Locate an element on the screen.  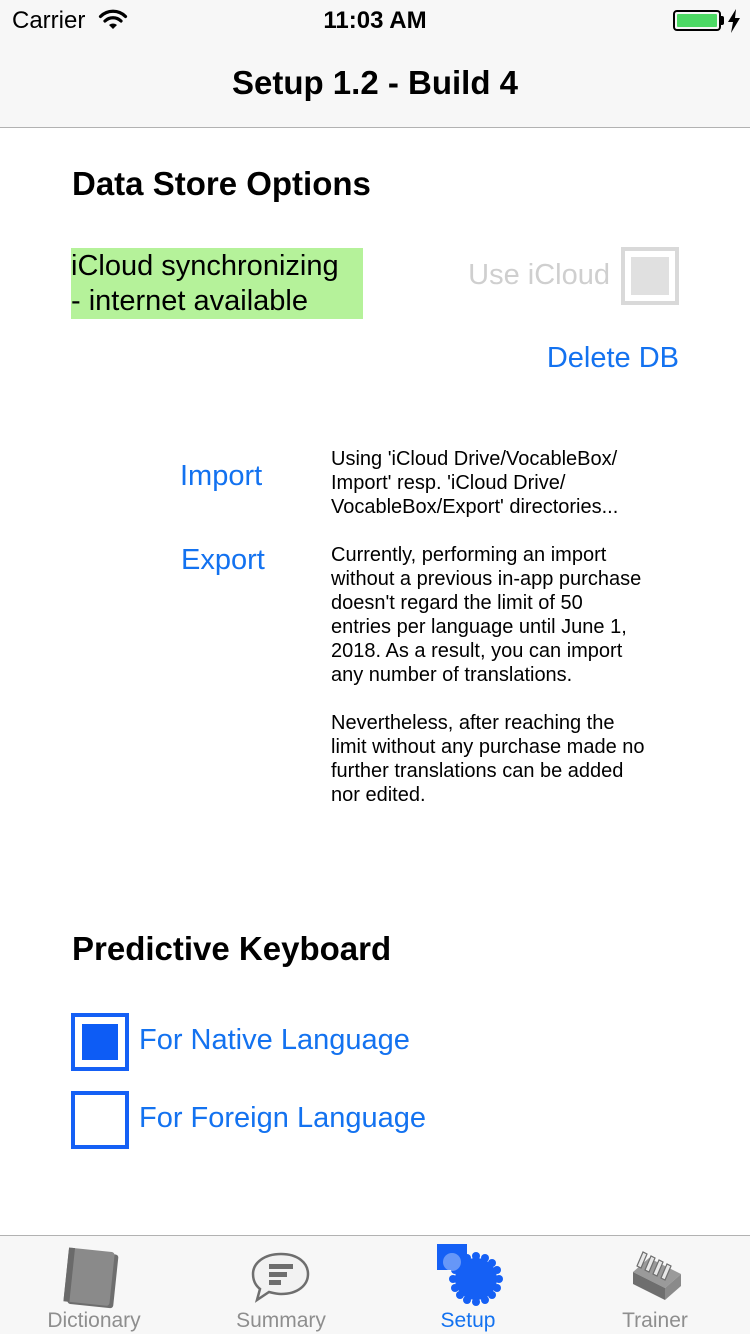
tab-trainer-label: Trainer is located at coordinates (655, 1320).